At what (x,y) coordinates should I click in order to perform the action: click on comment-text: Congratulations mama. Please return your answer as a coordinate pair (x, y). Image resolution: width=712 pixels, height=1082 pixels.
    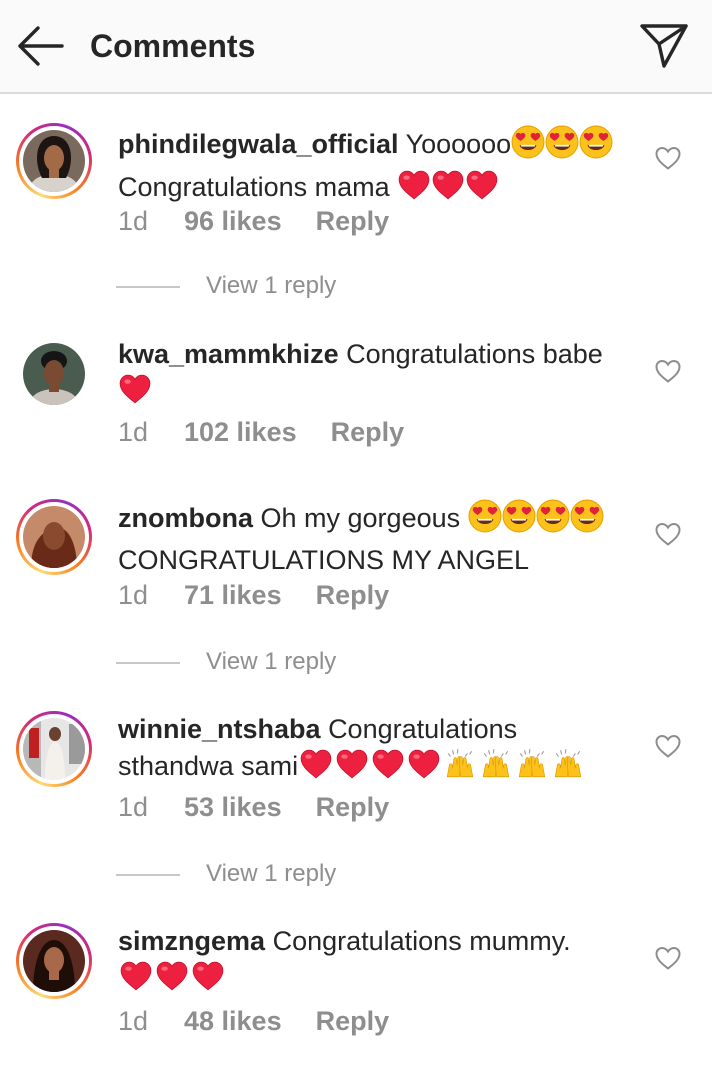
    Looking at the image, I should click on (258, 187).